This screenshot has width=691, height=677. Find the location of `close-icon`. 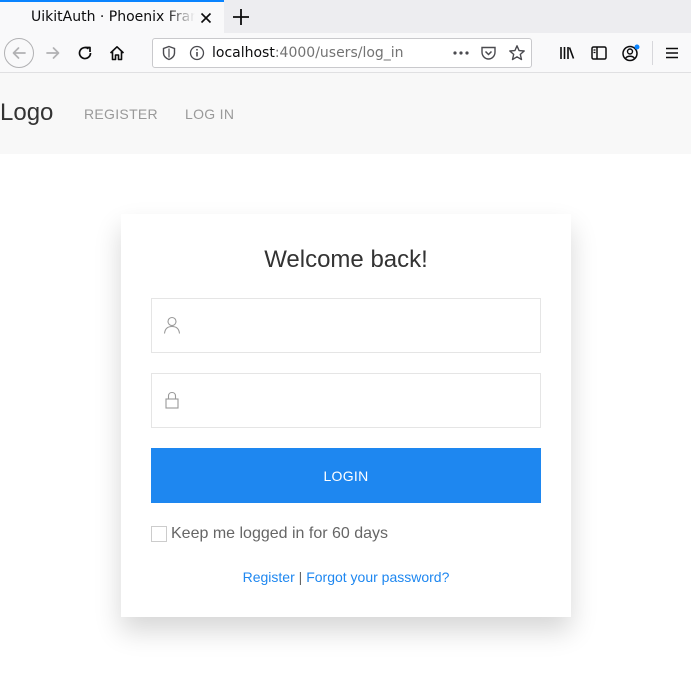

close-icon is located at coordinates (206, 18).